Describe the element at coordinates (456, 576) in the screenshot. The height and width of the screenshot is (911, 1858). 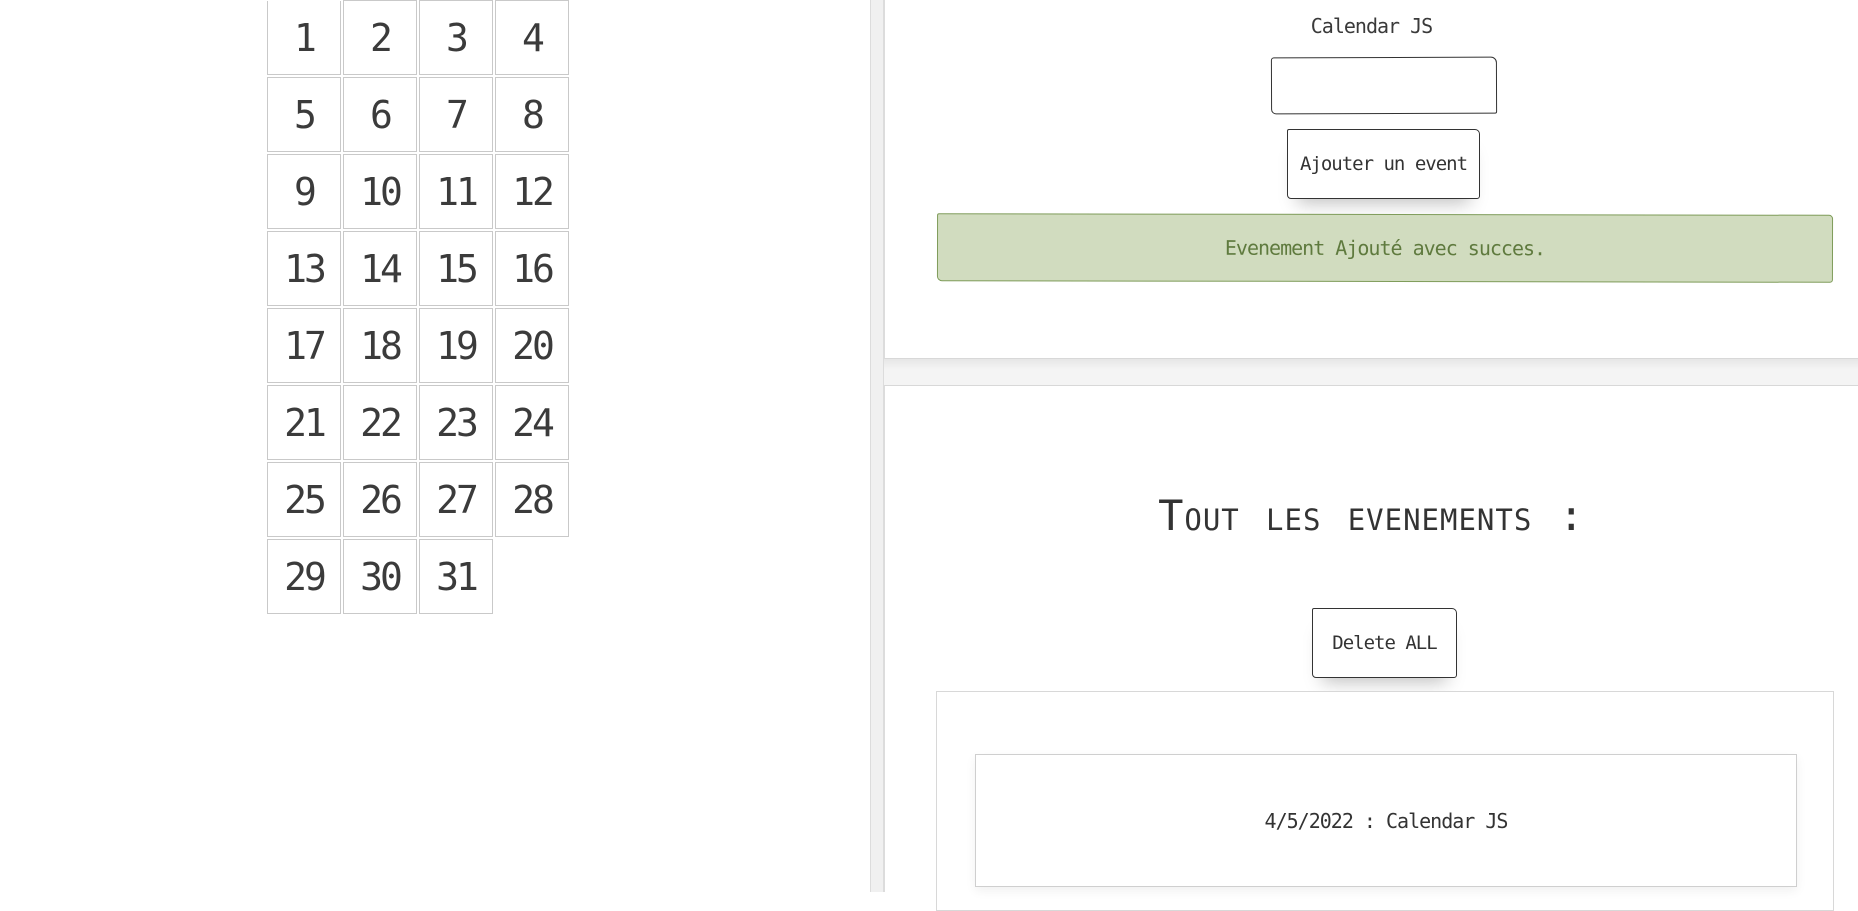
I see `day-cell-31: 31` at that location.